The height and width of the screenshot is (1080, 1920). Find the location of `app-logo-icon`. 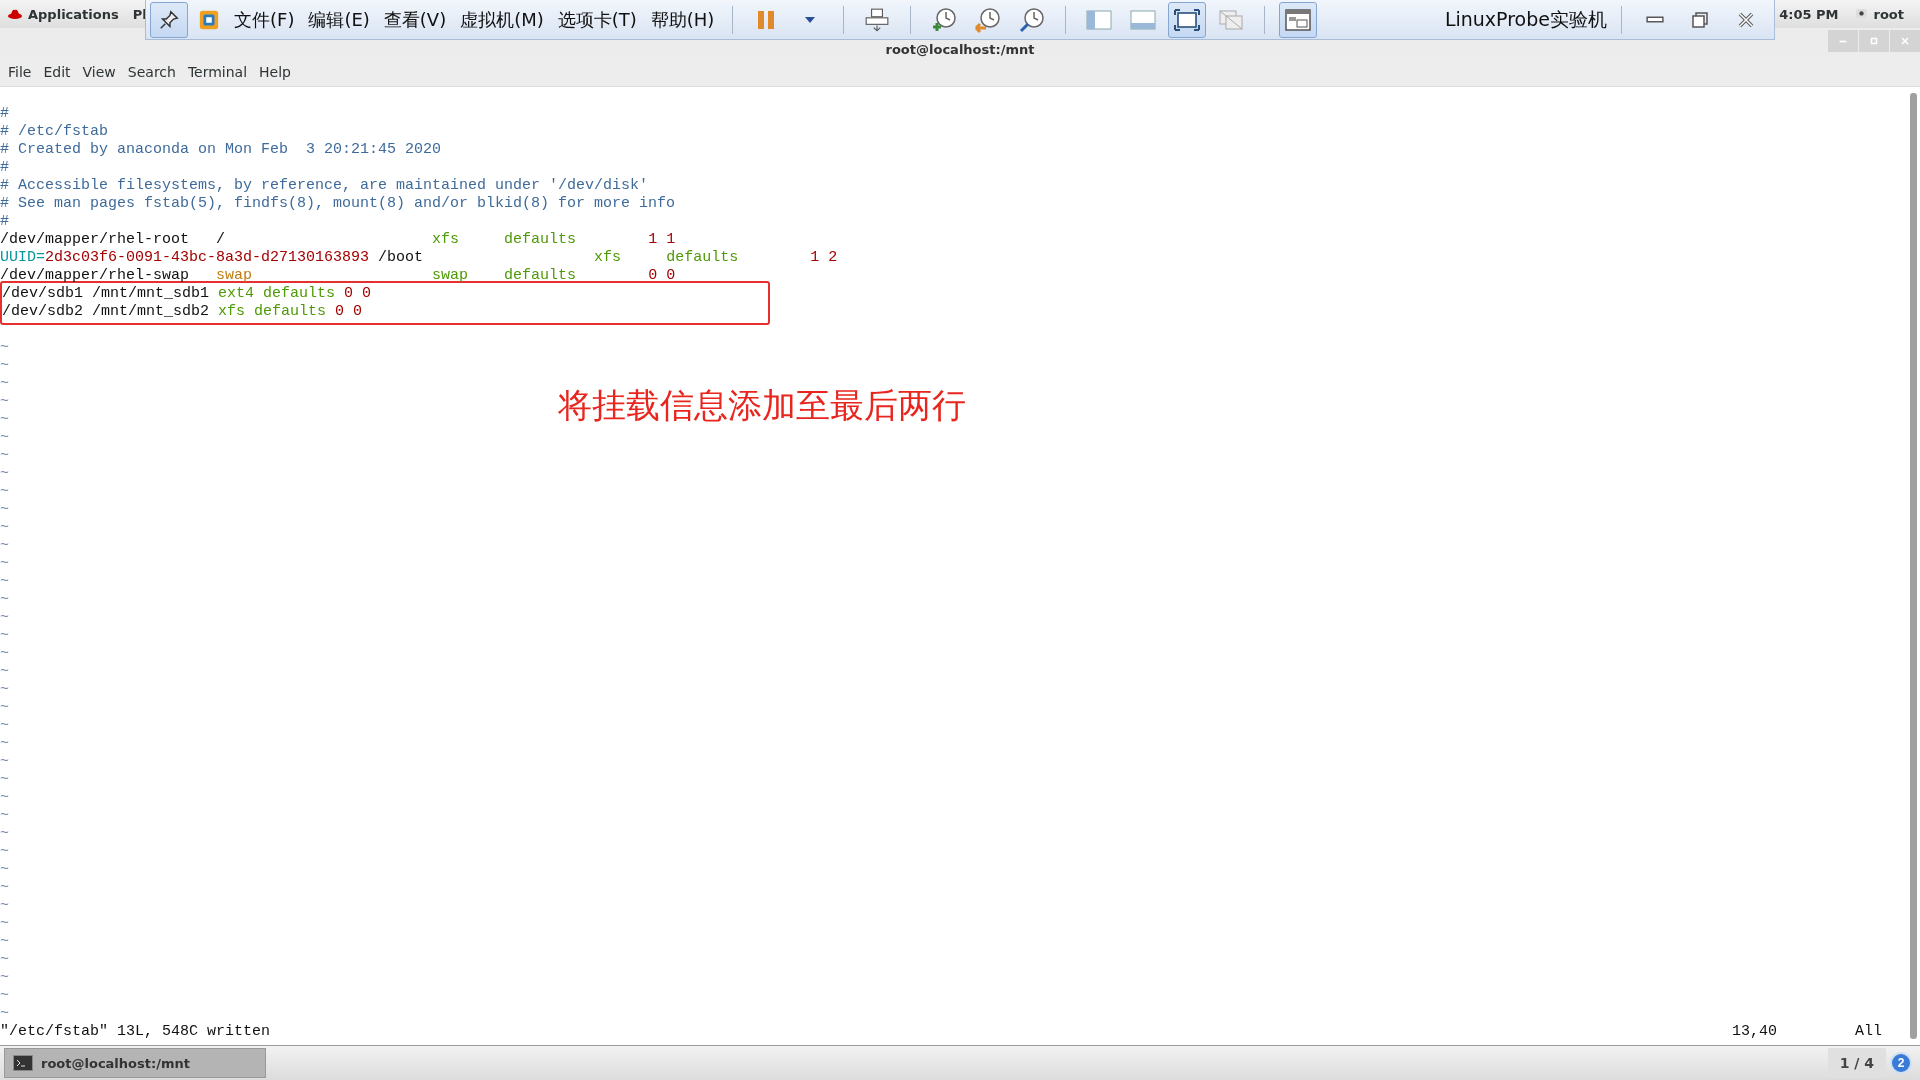

app-logo-icon is located at coordinates (209, 19).